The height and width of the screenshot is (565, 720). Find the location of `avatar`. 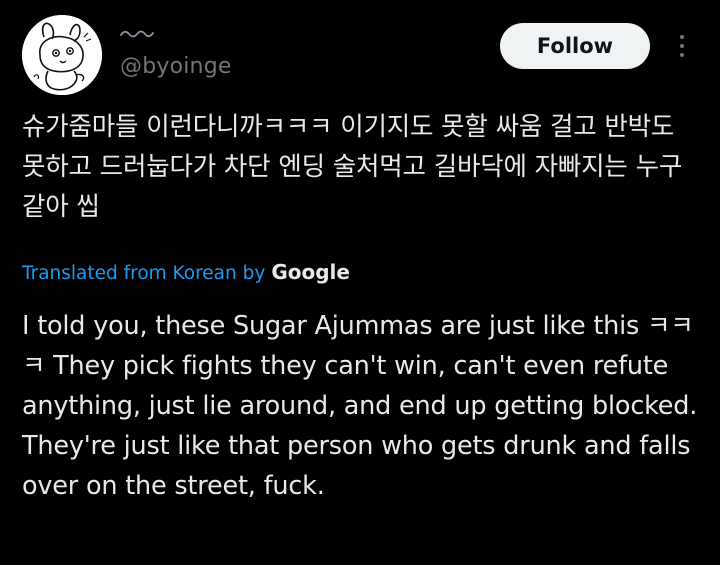

avatar is located at coordinates (62, 55).